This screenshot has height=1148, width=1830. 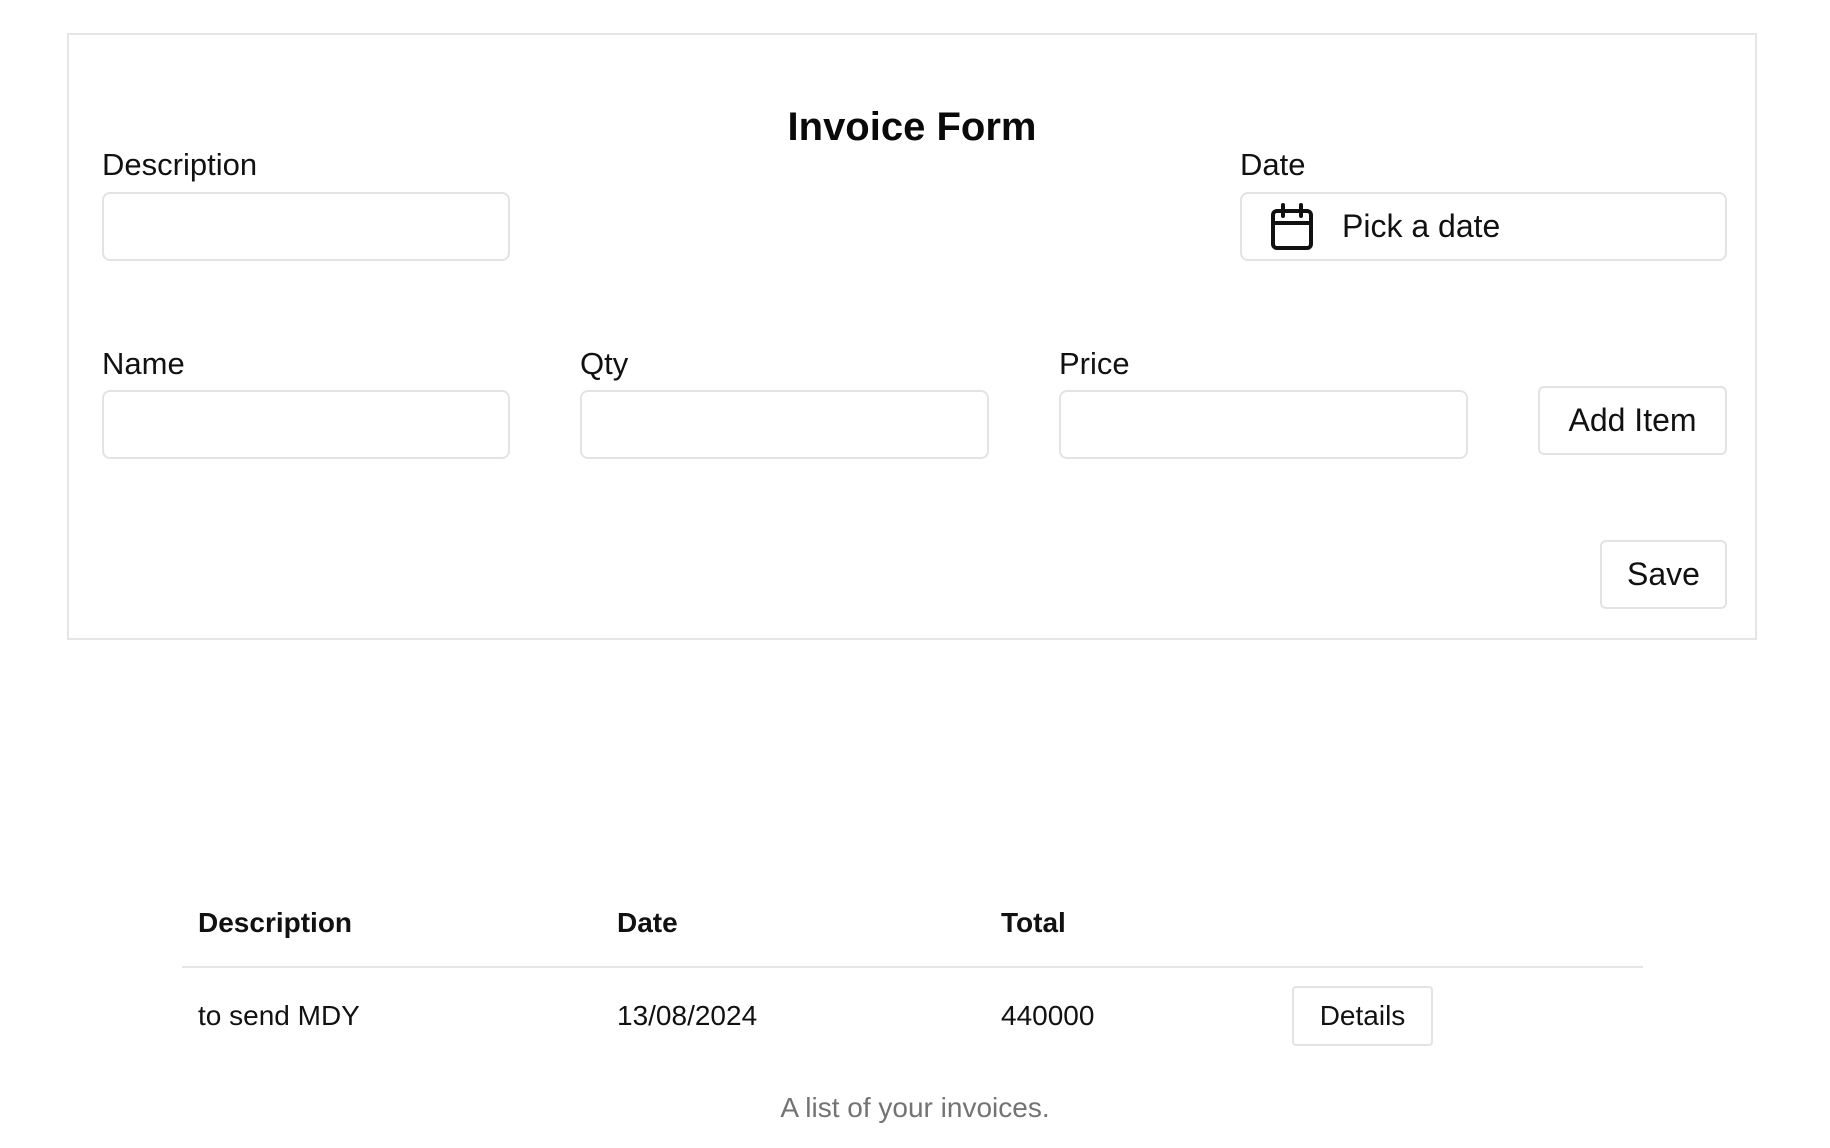 I want to click on column-header-description: Description, so click(x=391, y=924).